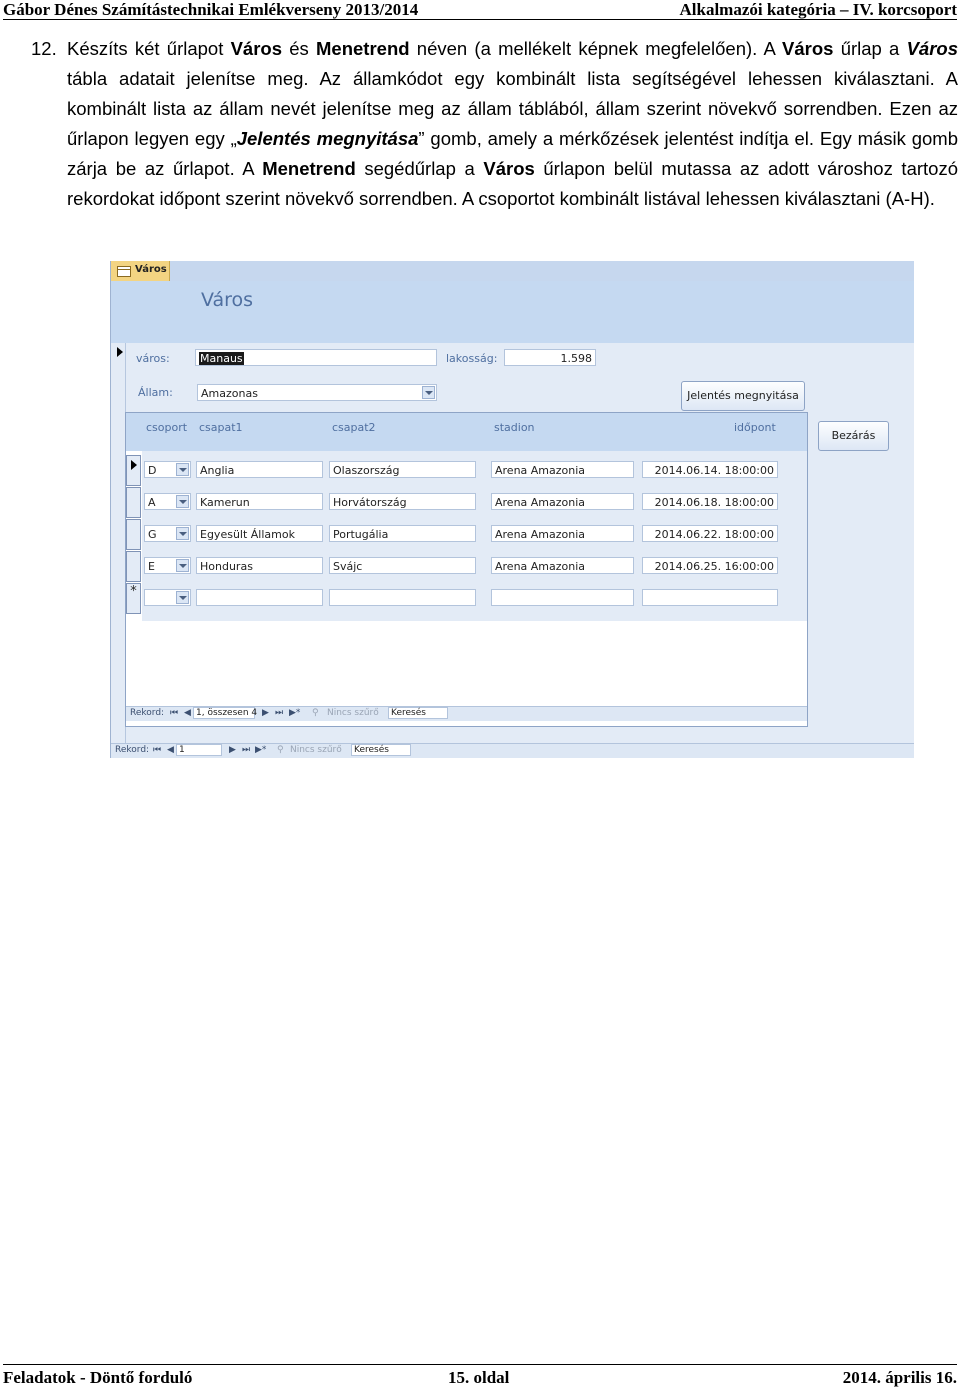 Image resolution: width=960 pixels, height=1390 pixels. Describe the element at coordinates (259, 501) in the screenshot. I see `csapat1-field: Kamerun` at that location.